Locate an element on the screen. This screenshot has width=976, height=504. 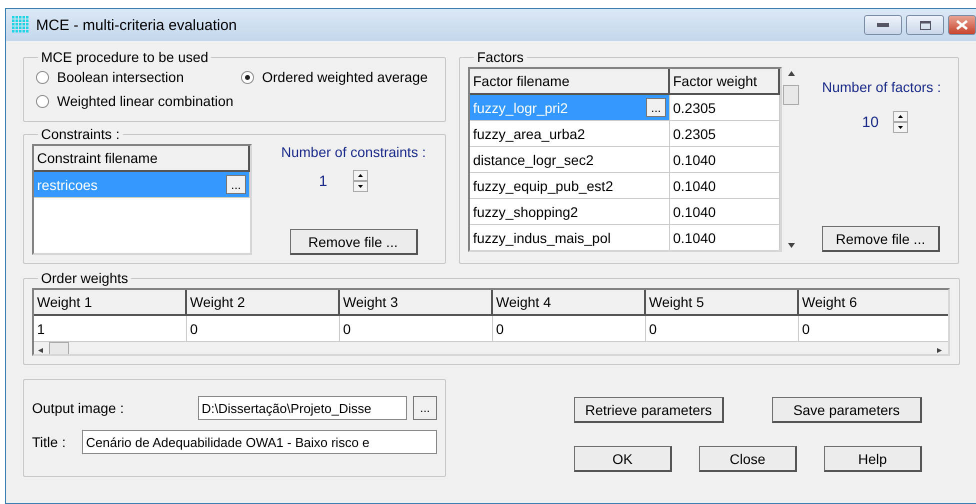
column-header: Factor filename is located at coordinates (570, 82).